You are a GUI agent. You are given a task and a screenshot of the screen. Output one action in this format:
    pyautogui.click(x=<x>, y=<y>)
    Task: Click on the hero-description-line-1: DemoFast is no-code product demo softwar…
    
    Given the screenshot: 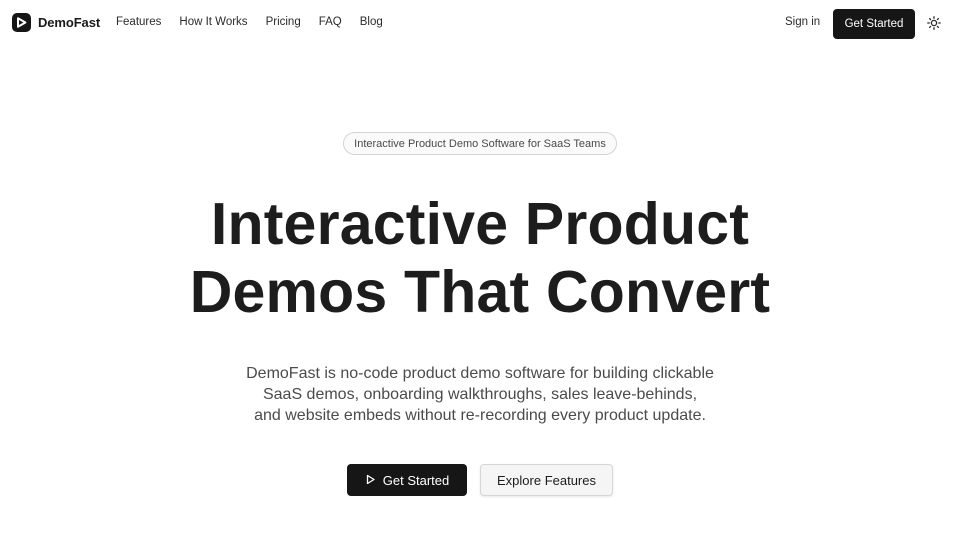 What is the action you would take?
    pyautogui.click(x=480, y=373)
    